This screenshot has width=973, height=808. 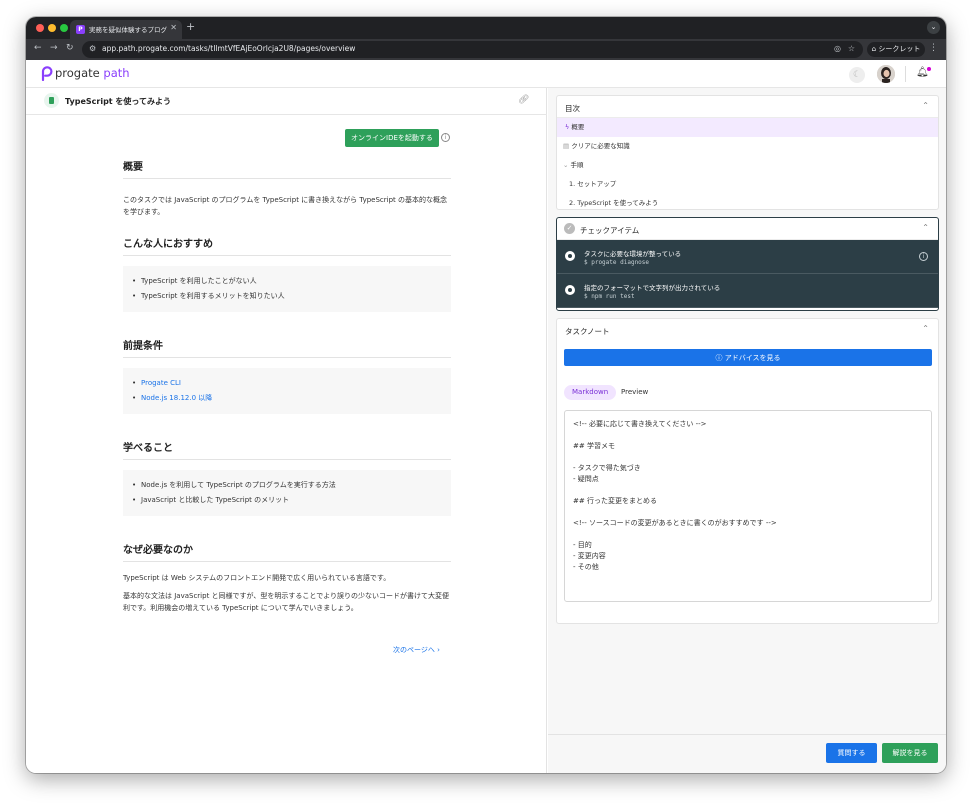 I want to click on check-item-label: タスクに必要な環境が整っている, so click(x=633, y=254).